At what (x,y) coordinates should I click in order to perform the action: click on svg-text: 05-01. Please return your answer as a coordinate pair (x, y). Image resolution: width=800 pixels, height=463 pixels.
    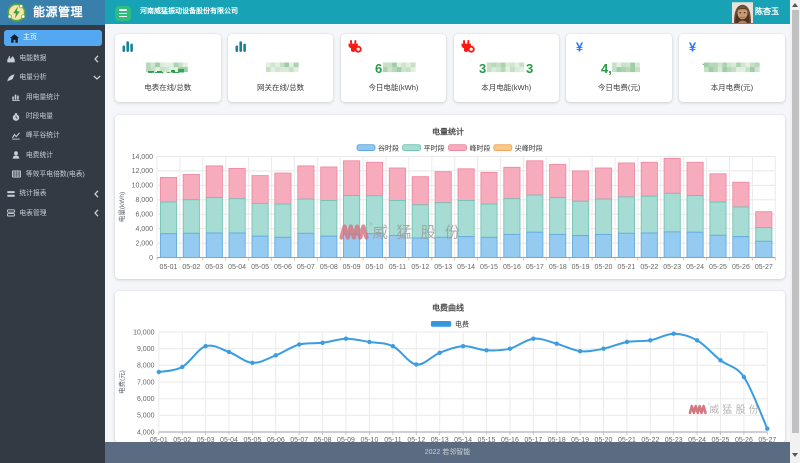
    Looking at the image, I should click on (169, 267).